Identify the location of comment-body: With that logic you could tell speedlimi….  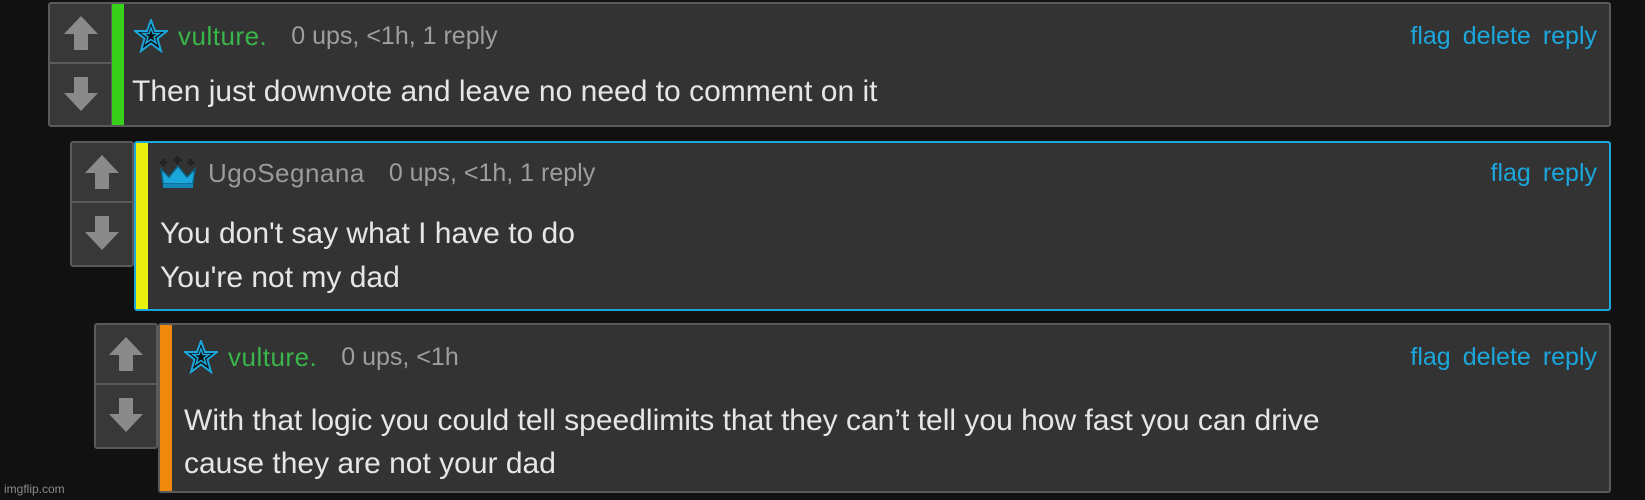
(752, 442).